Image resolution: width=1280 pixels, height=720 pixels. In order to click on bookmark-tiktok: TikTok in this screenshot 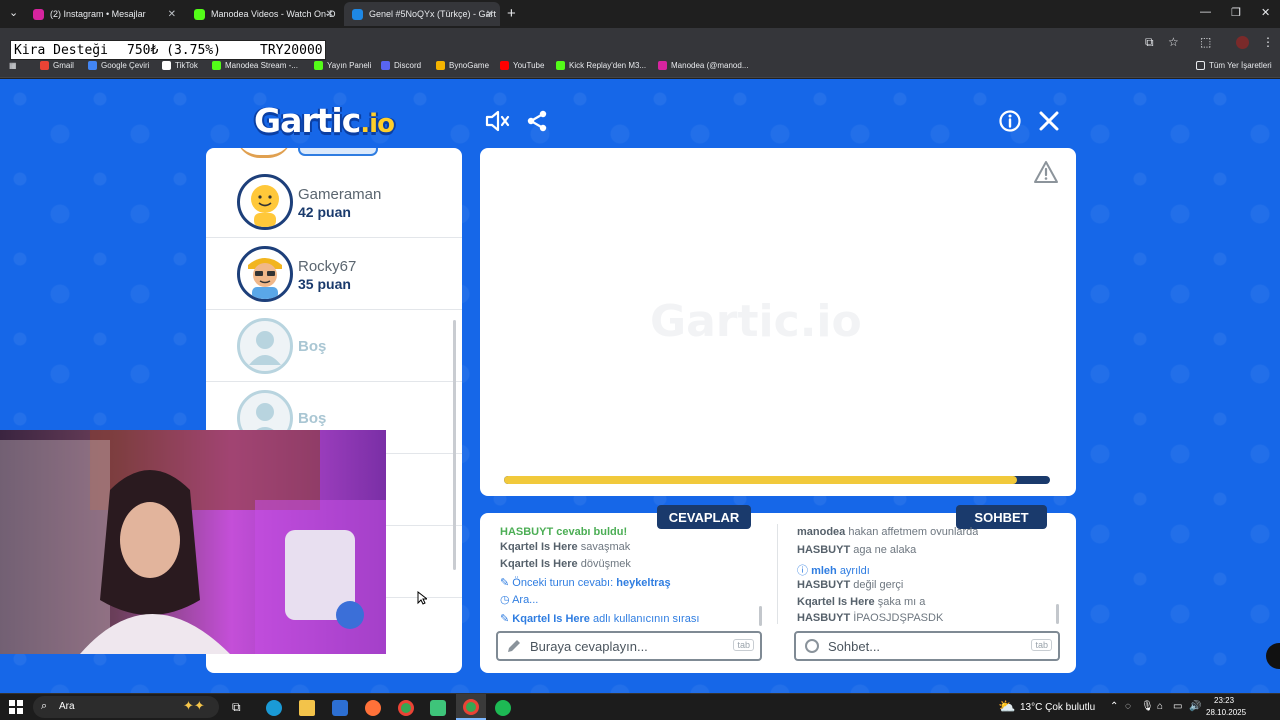, I will do `click(180, 65)`.